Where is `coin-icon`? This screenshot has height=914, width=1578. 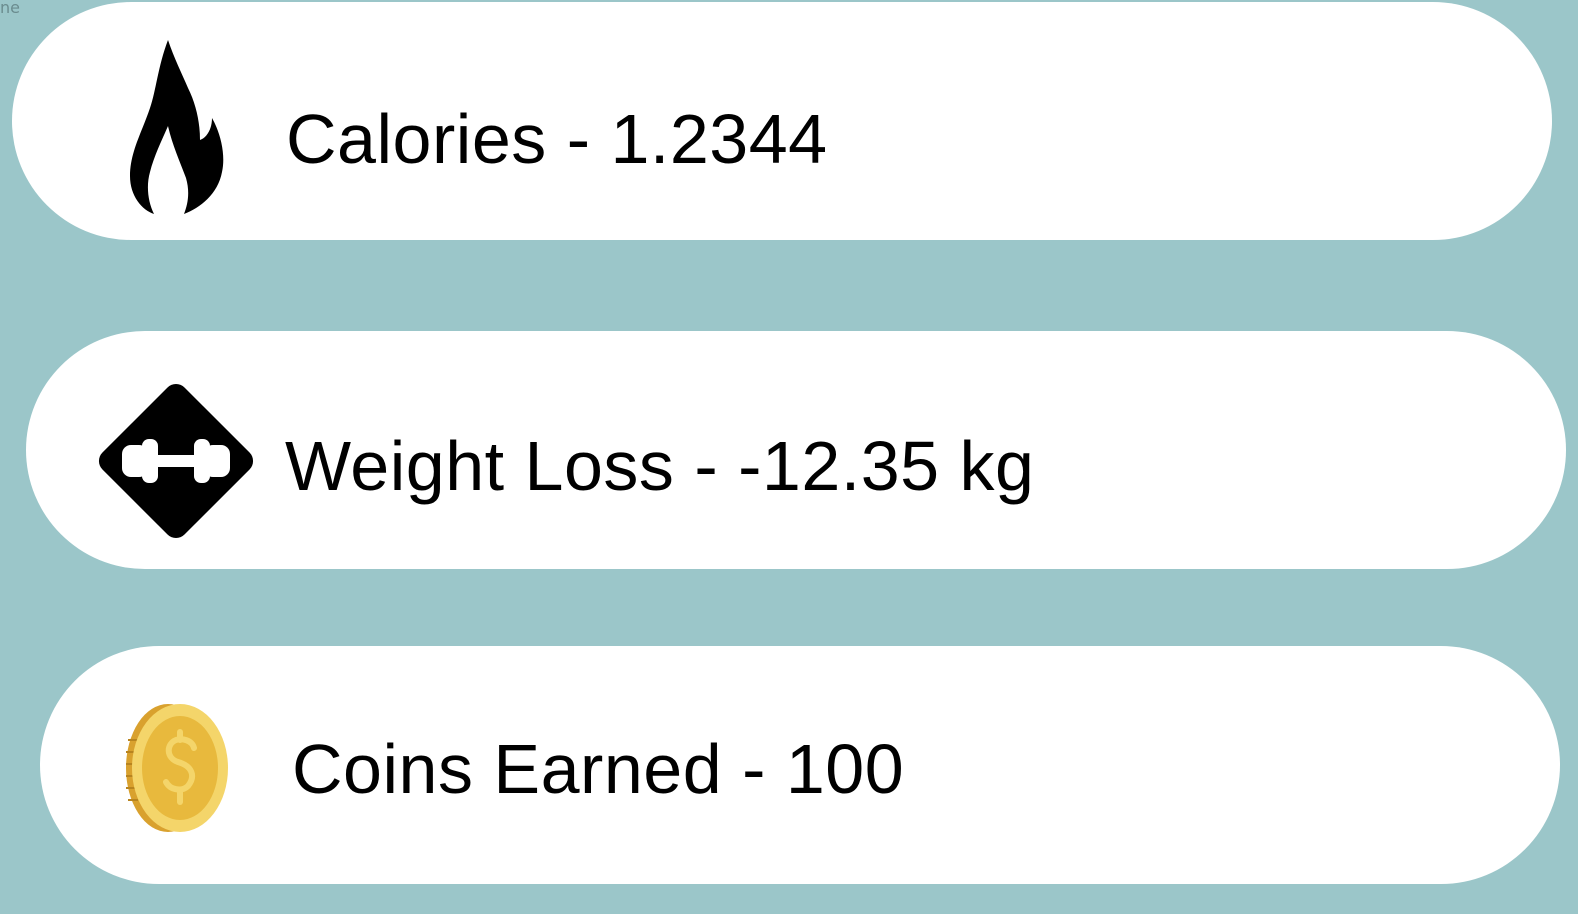 coin-icon is located at coordinates (177, 768).